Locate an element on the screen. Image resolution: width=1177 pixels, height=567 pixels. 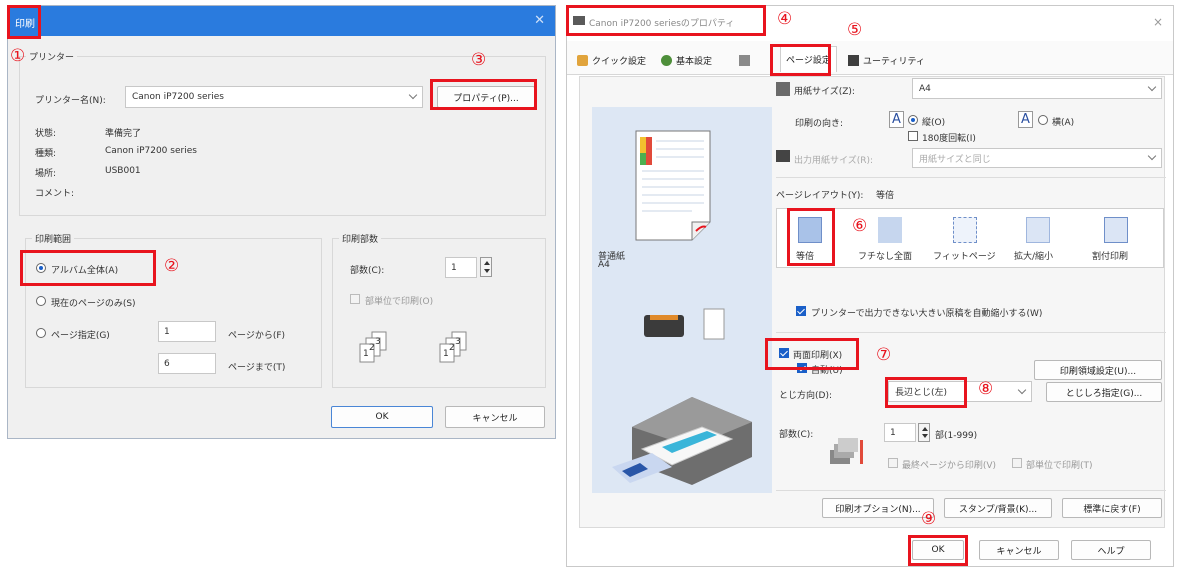
page-from-label: ページから(F) is located at coordinates (257, 336).